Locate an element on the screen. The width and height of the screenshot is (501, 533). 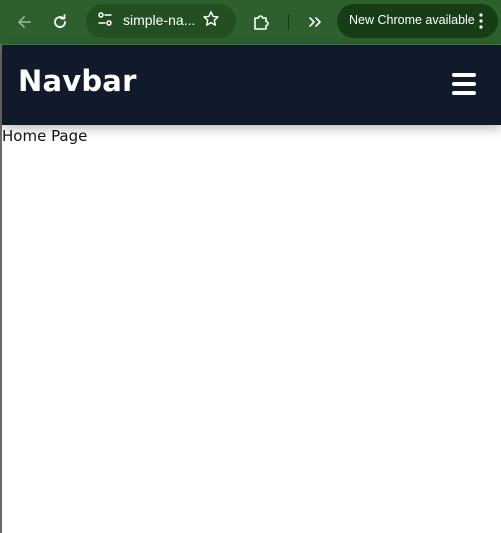
home-page-text: Home Page is located at coordinates (45, 136).